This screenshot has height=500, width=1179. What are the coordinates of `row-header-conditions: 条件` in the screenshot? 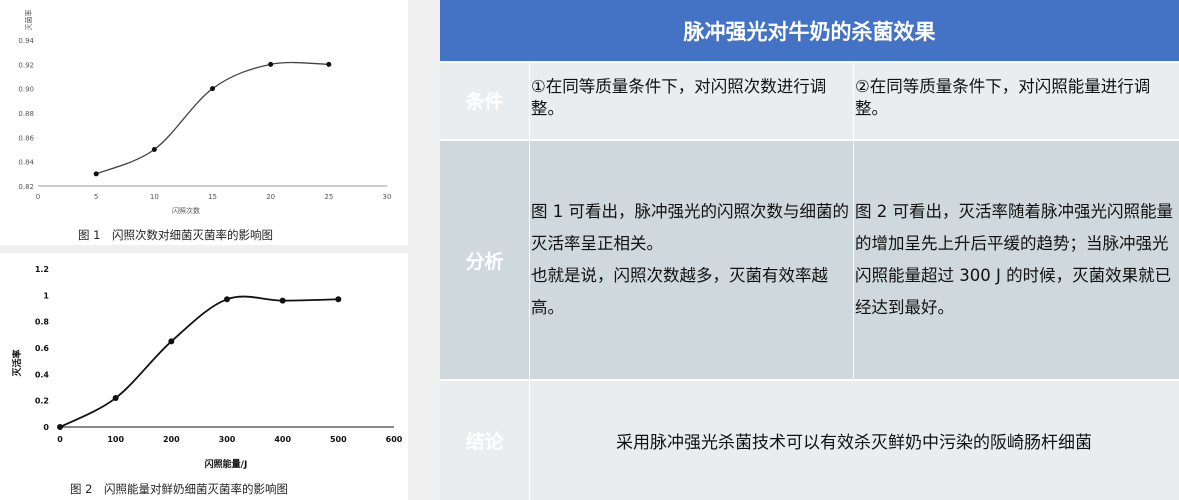 It's located at (484, 100).